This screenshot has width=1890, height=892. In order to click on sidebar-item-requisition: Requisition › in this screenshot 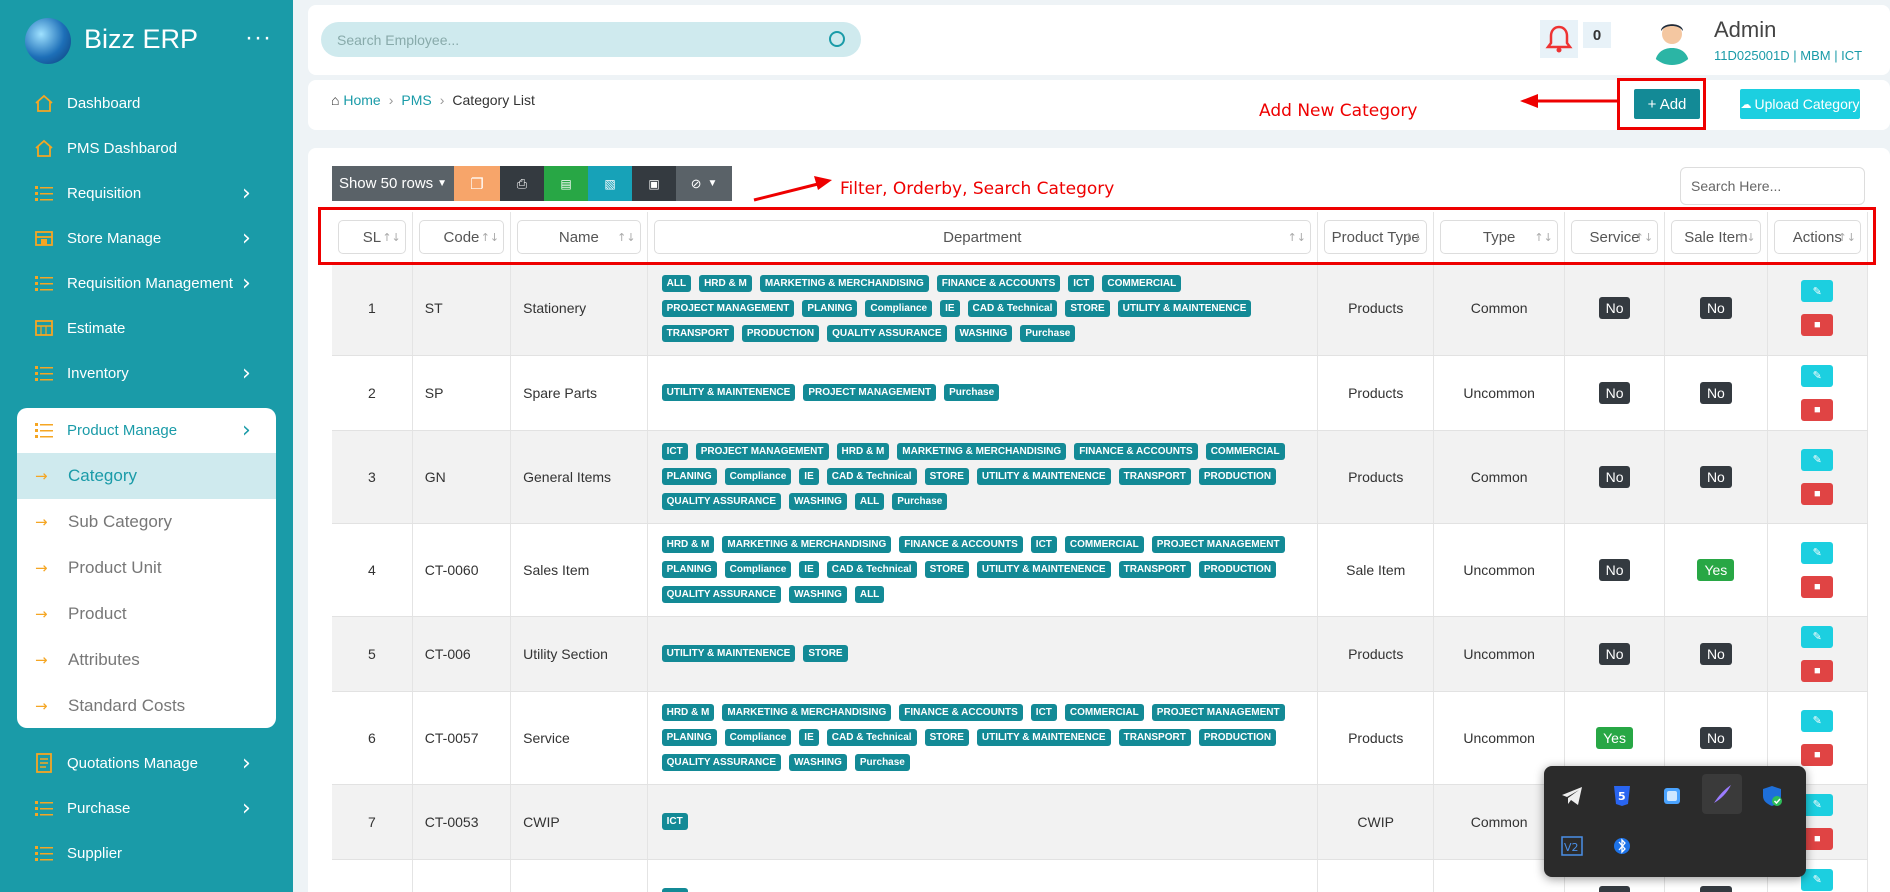, I will do `click(146, 193)`.